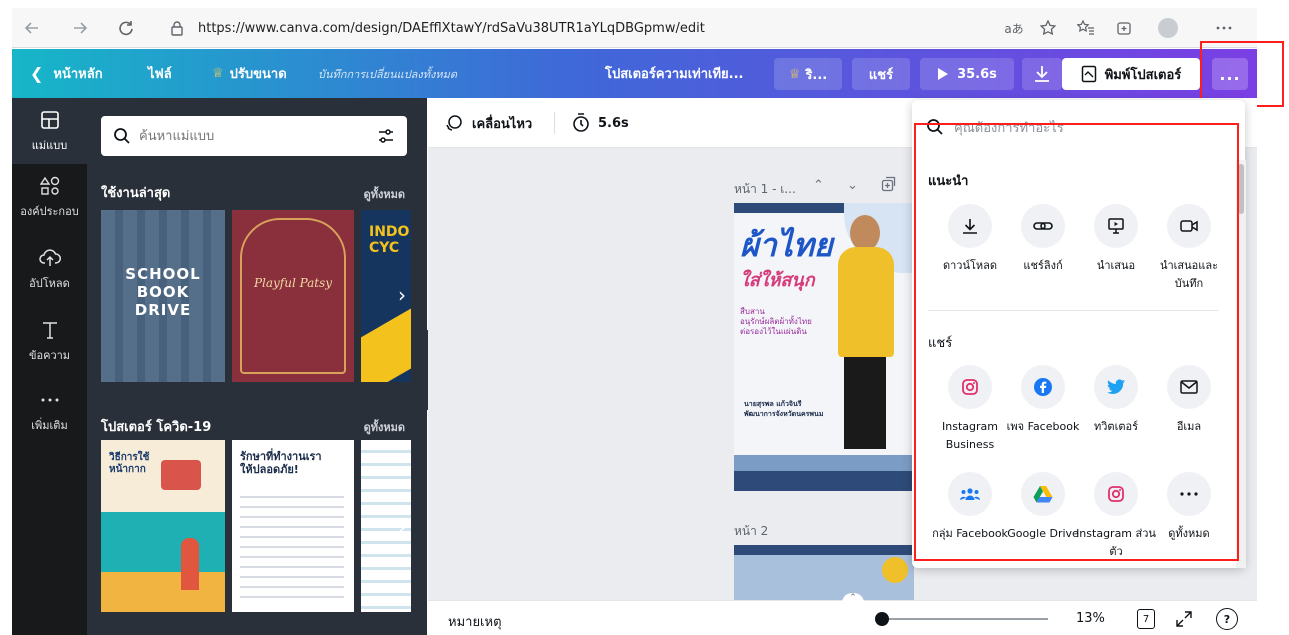  I want to click on zoom-level: 13%, so click(1090, 618).